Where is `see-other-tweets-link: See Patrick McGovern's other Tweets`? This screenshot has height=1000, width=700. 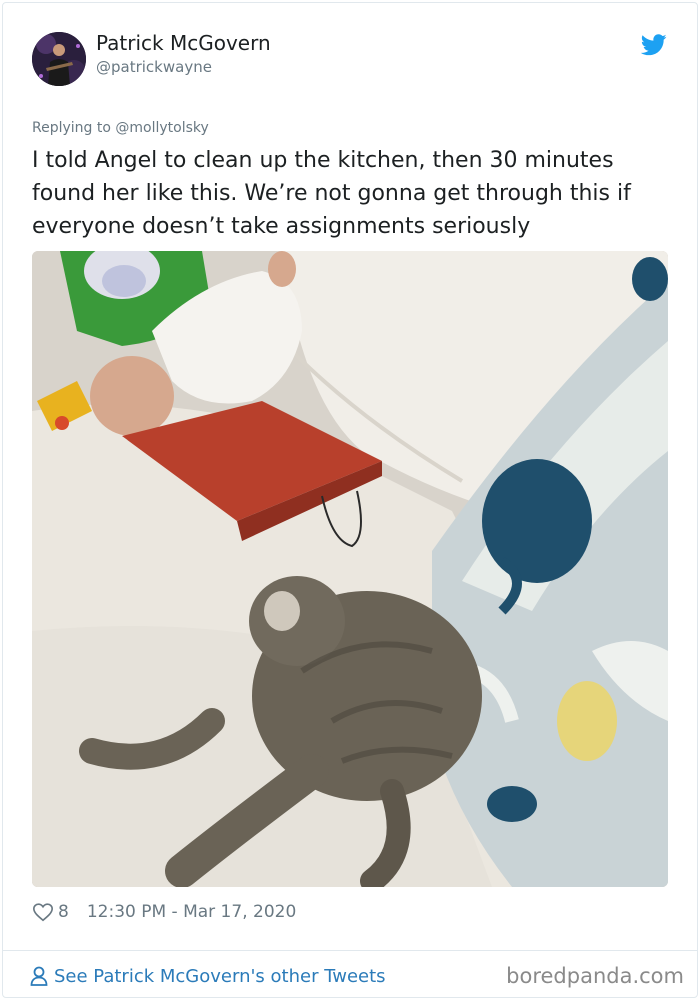 see-other-tweets-link: See Patrick McGovern's other Tweets is located at coordinates (208, 976).